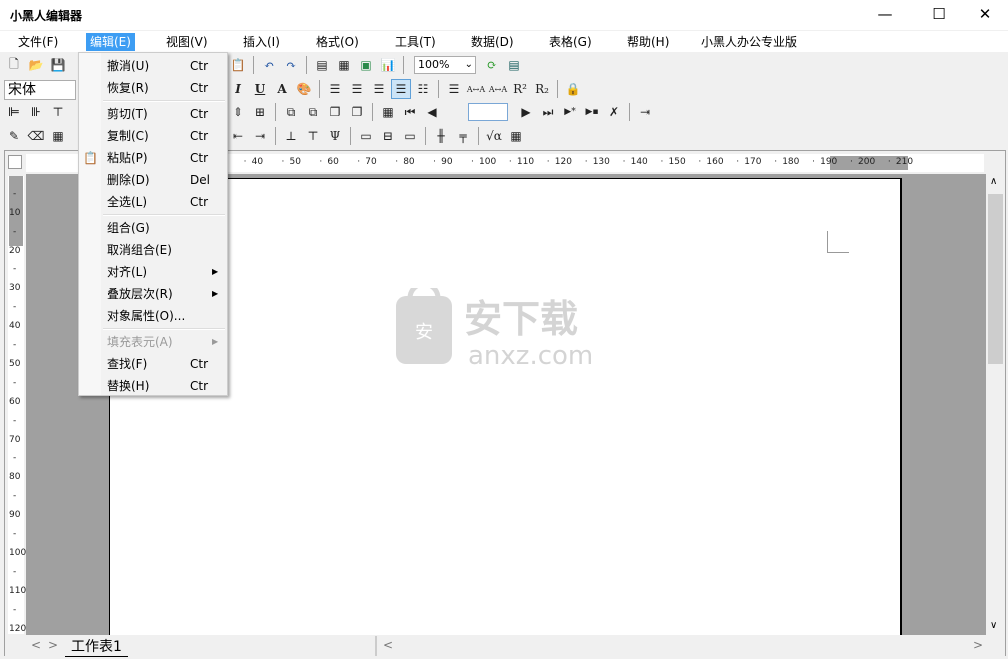 The width and height of the screenshot is (1008, 659). What do you see at coordinates (36, 65) in the screenshot?
I see `open-folder-icon: 📂` at bounding box center [36, 65].